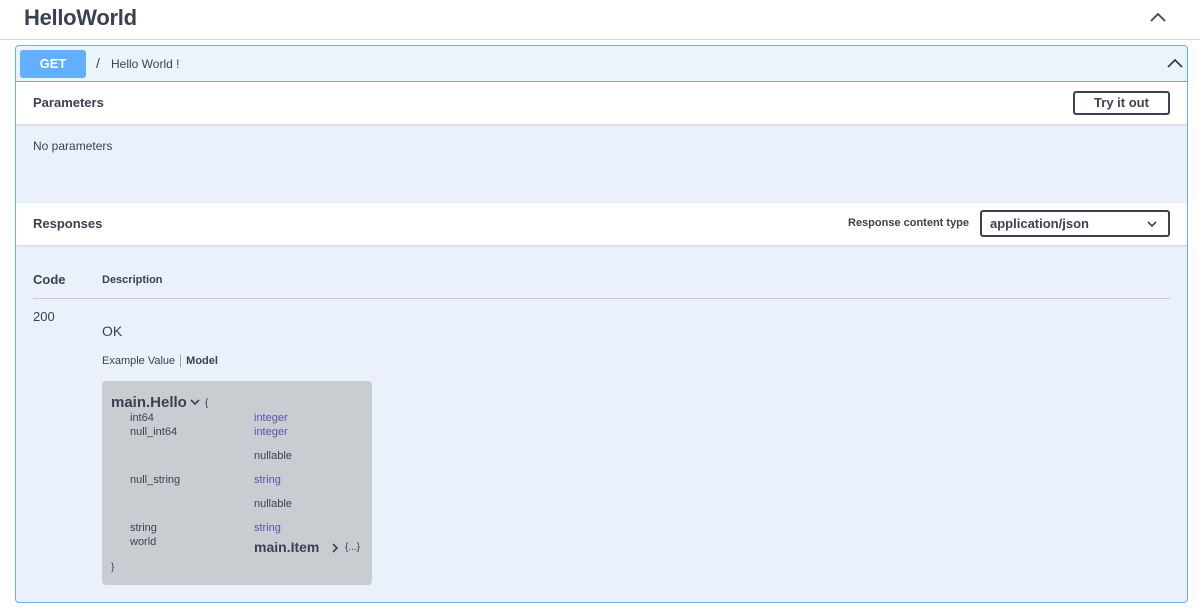  I want to click on description-column-header: Description, so click(132, 280).